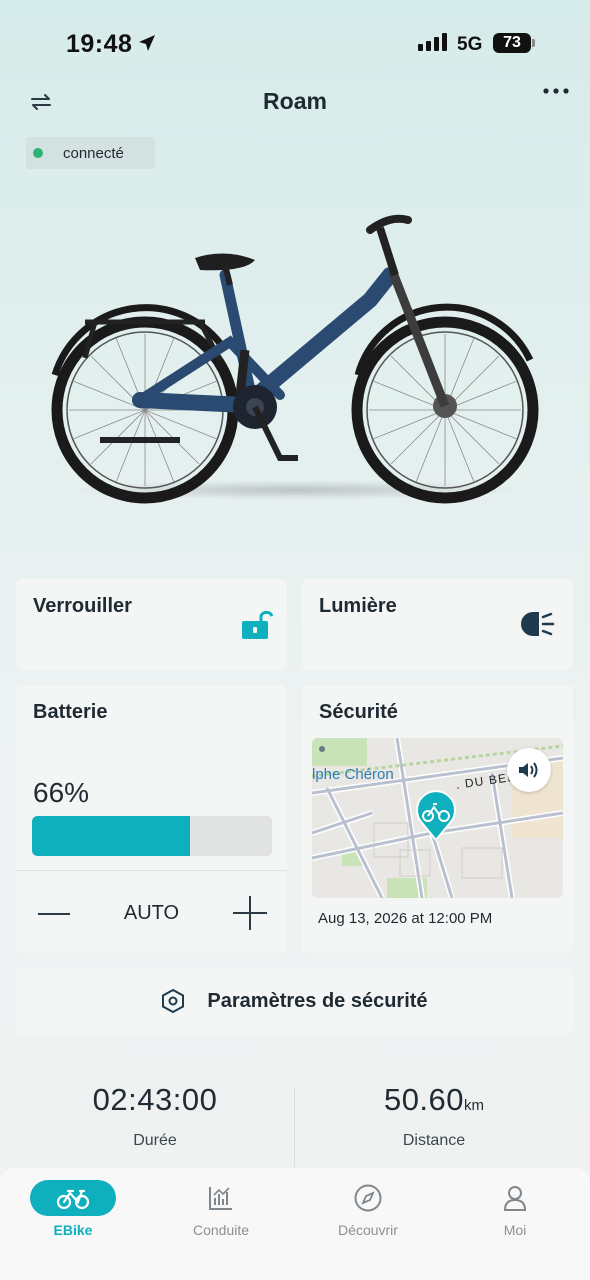 The width and height of the screenshot is (590, 1280). Describe the element at coordinates (38, 153) in the screenshot. I see `connection-dot` at that location.